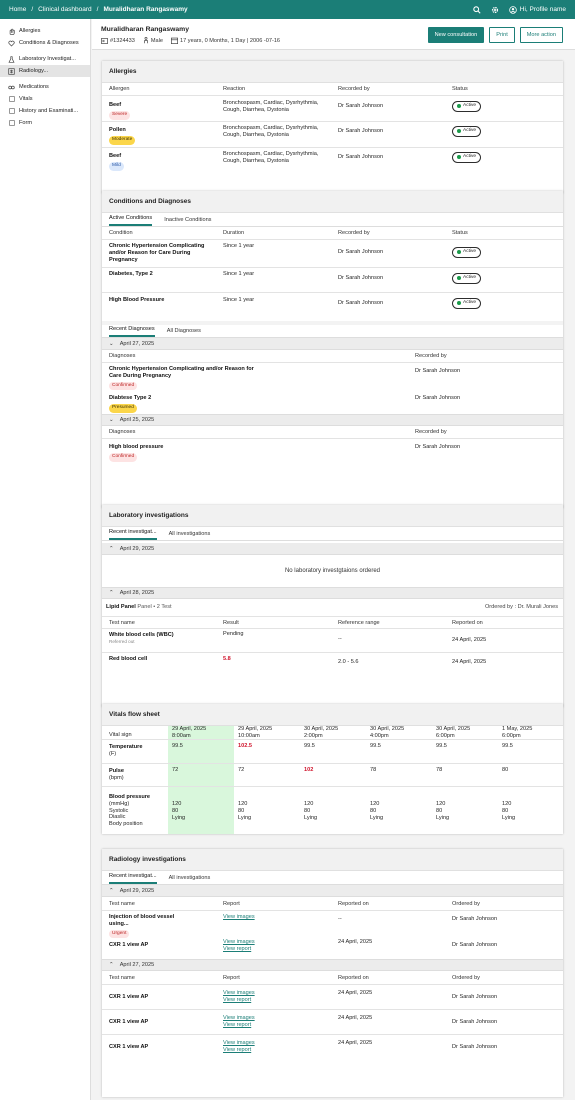 The height and width of the screenshot is (1100, 575). What do you see at coordinates (309, 804) in the screenshot?
I see `systolic-value: 120` at bounding box center [309, 804].